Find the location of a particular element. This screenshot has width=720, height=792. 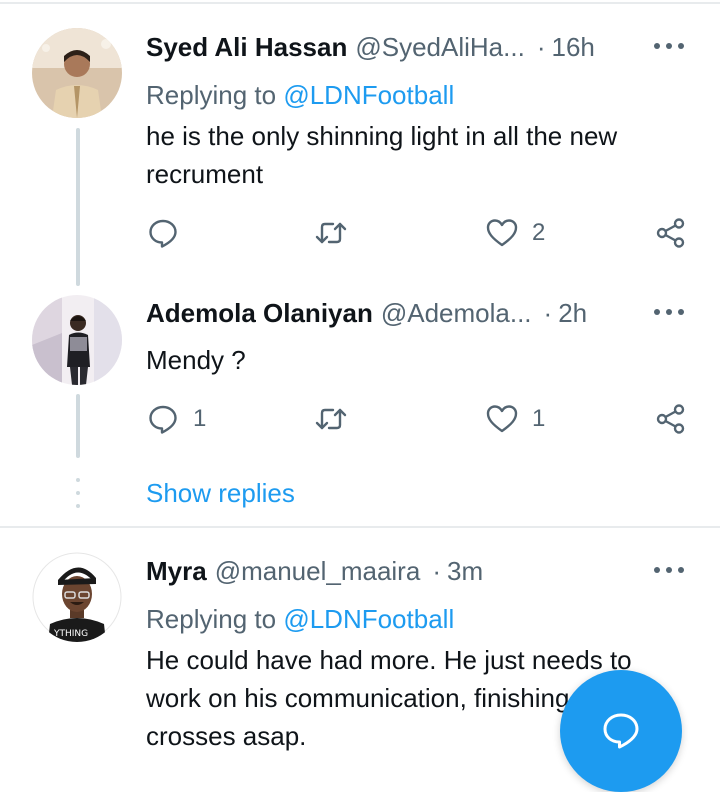

top-divider is located at coordinates (360, 3).